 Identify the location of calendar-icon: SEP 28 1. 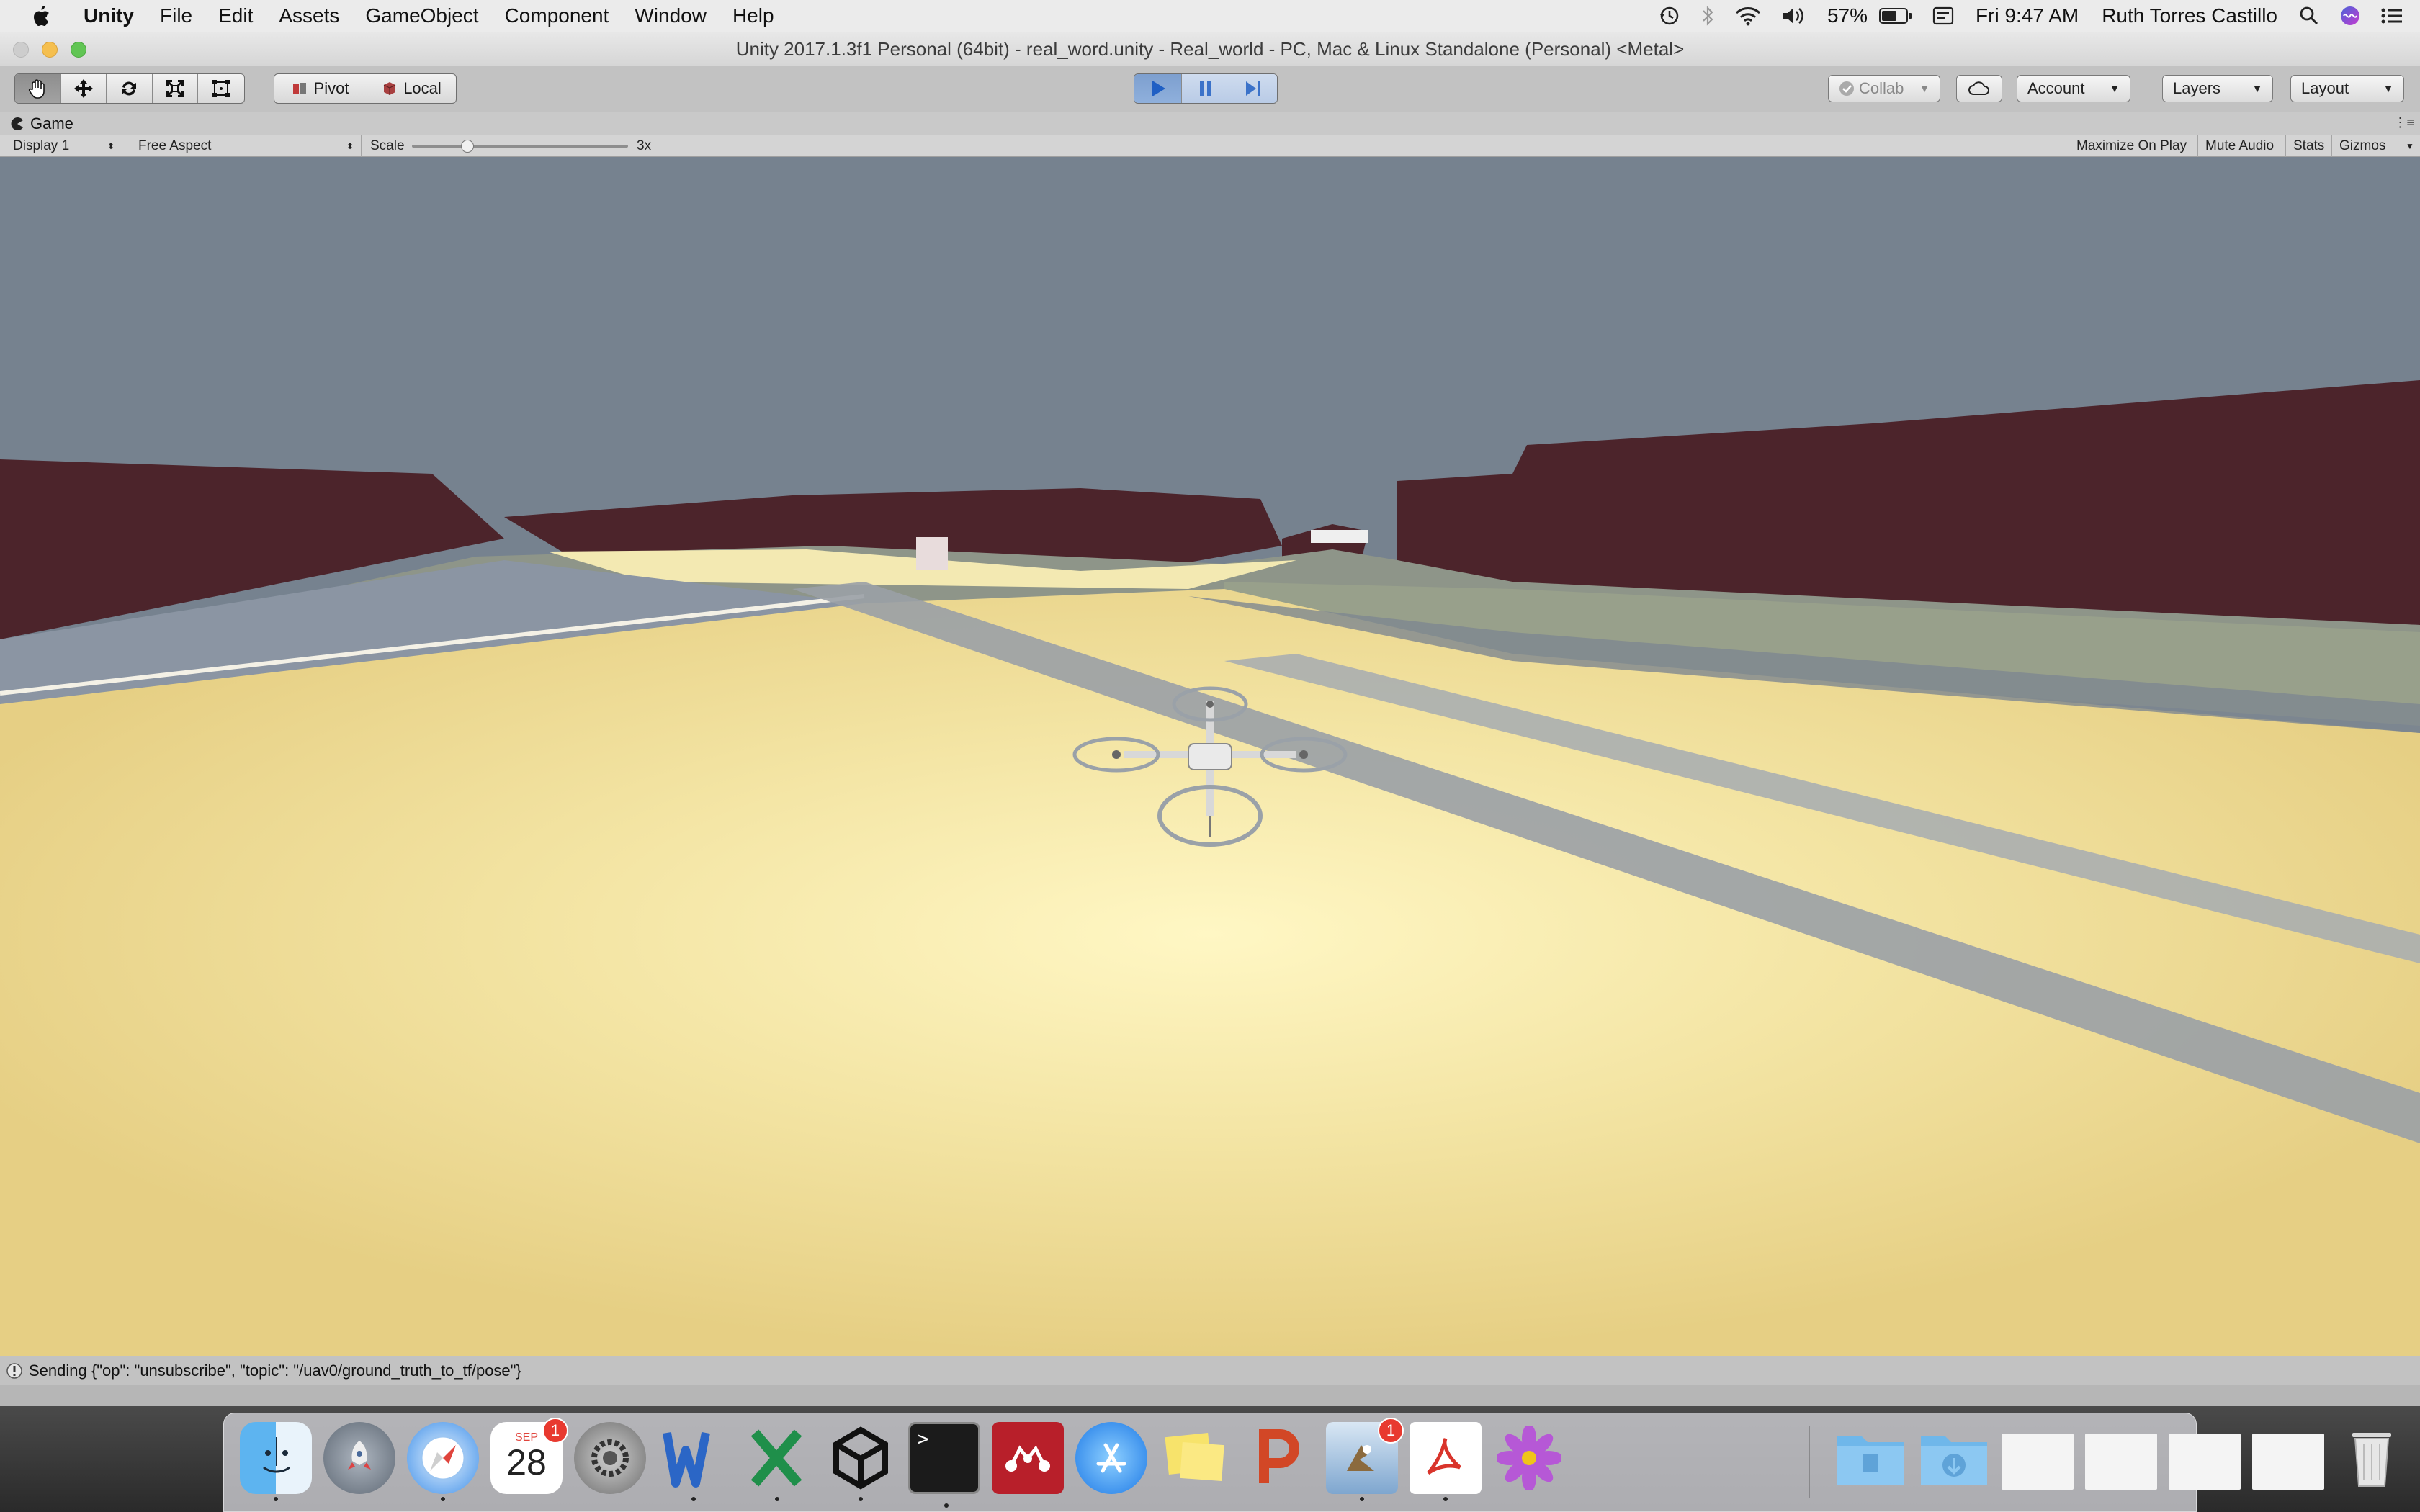
(529, 1456).